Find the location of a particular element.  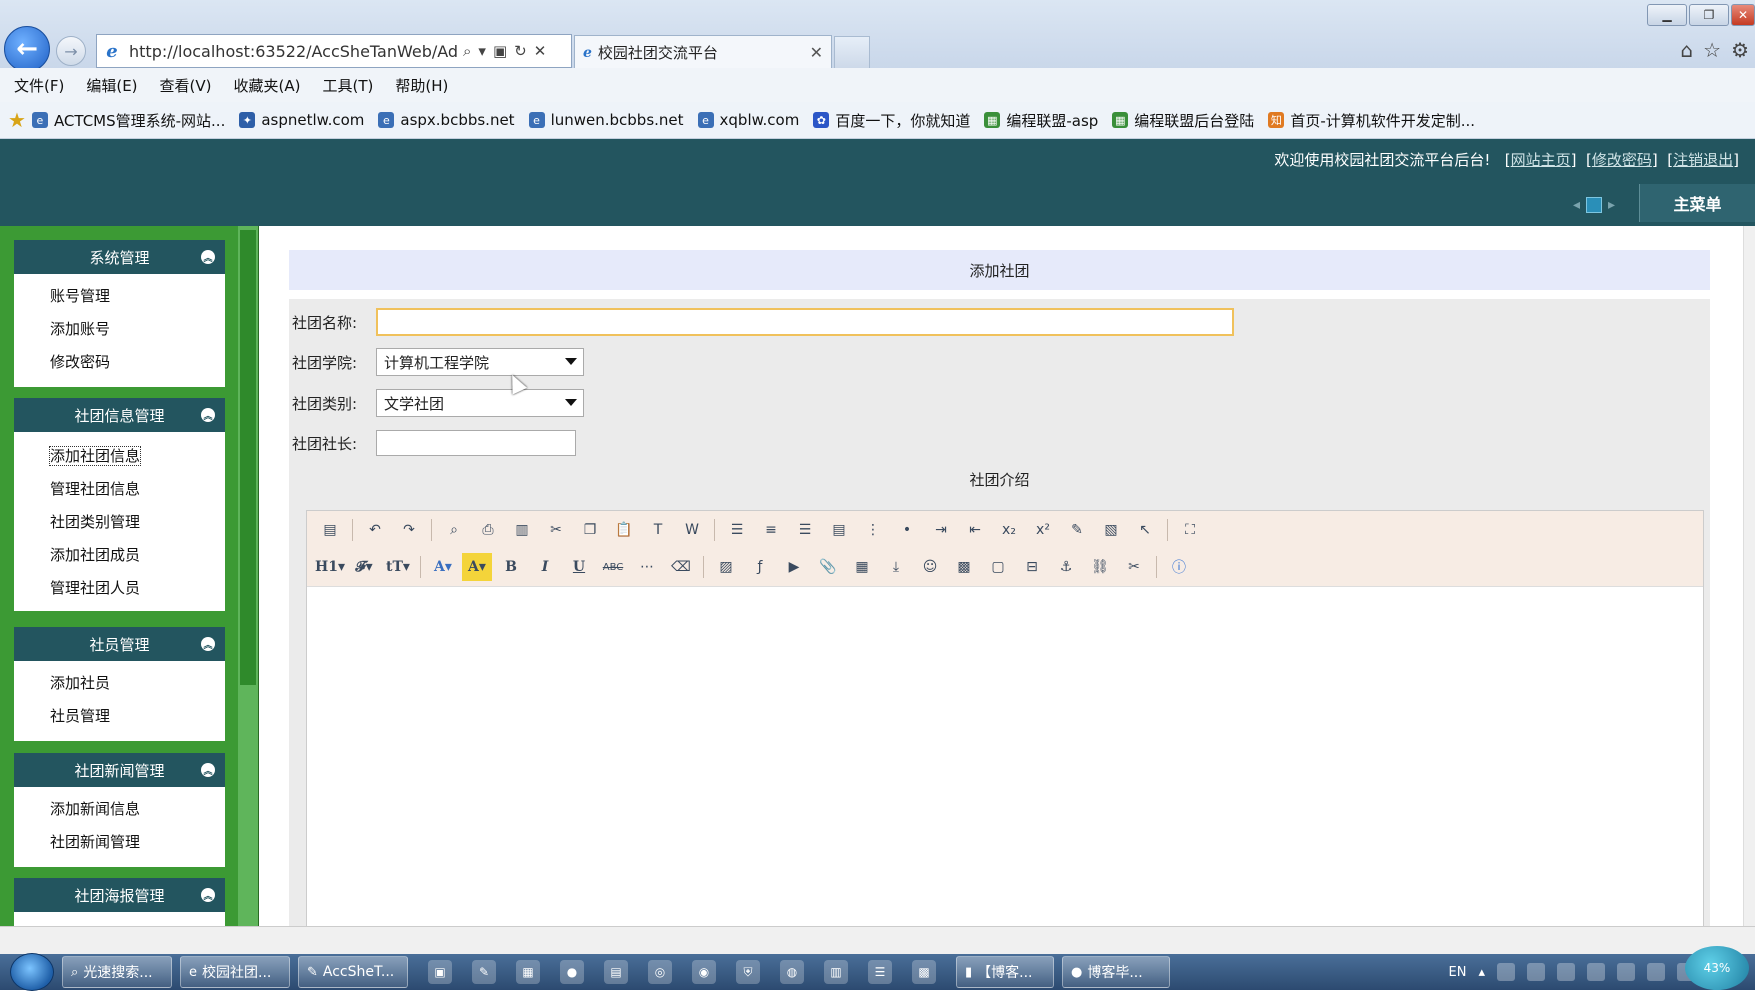

favorites-star-icon: ☆ is located at coordinates (1712, 50).